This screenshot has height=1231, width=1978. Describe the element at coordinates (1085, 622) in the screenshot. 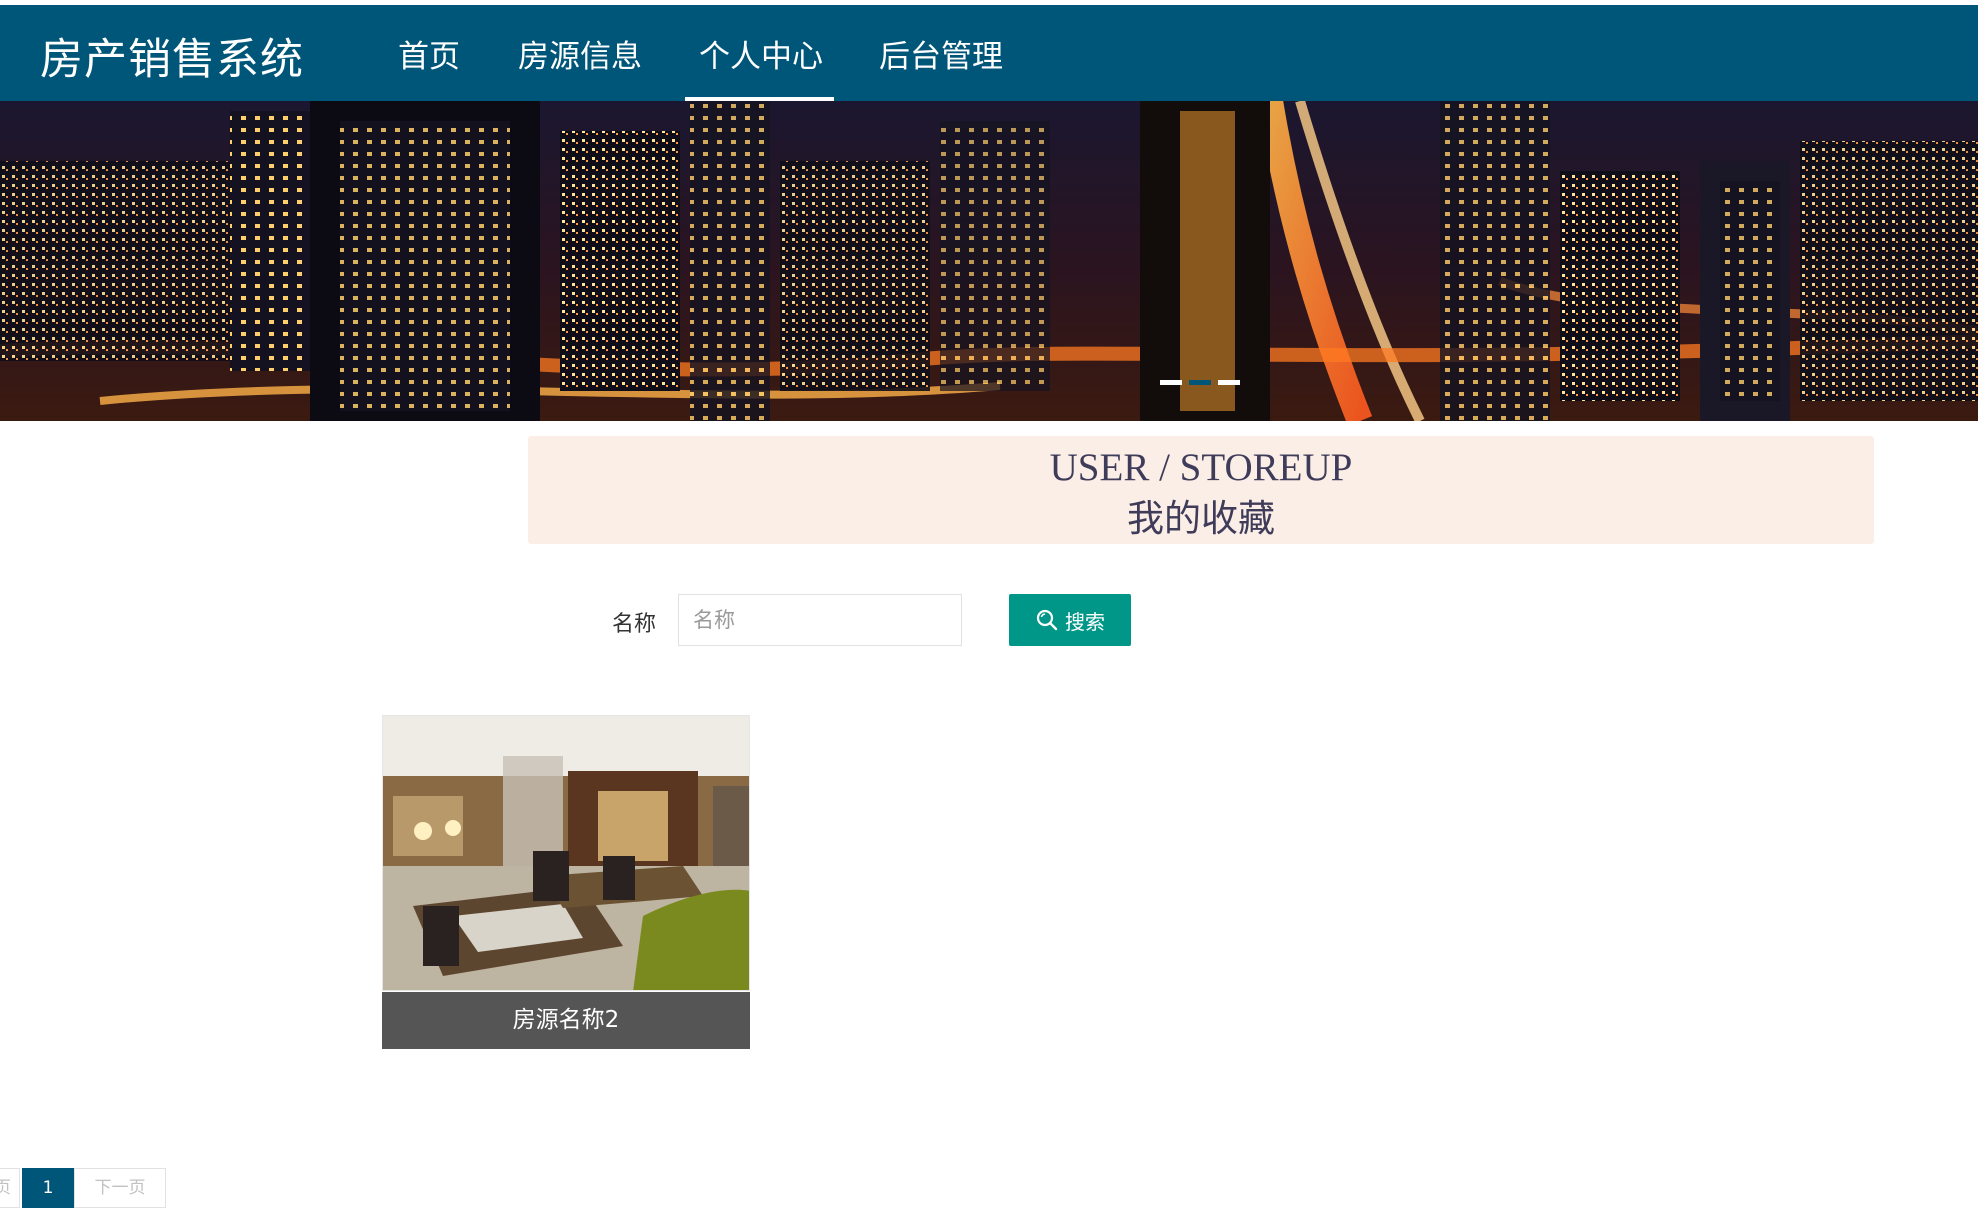

I see `search-button-label: 搜索` at that location.